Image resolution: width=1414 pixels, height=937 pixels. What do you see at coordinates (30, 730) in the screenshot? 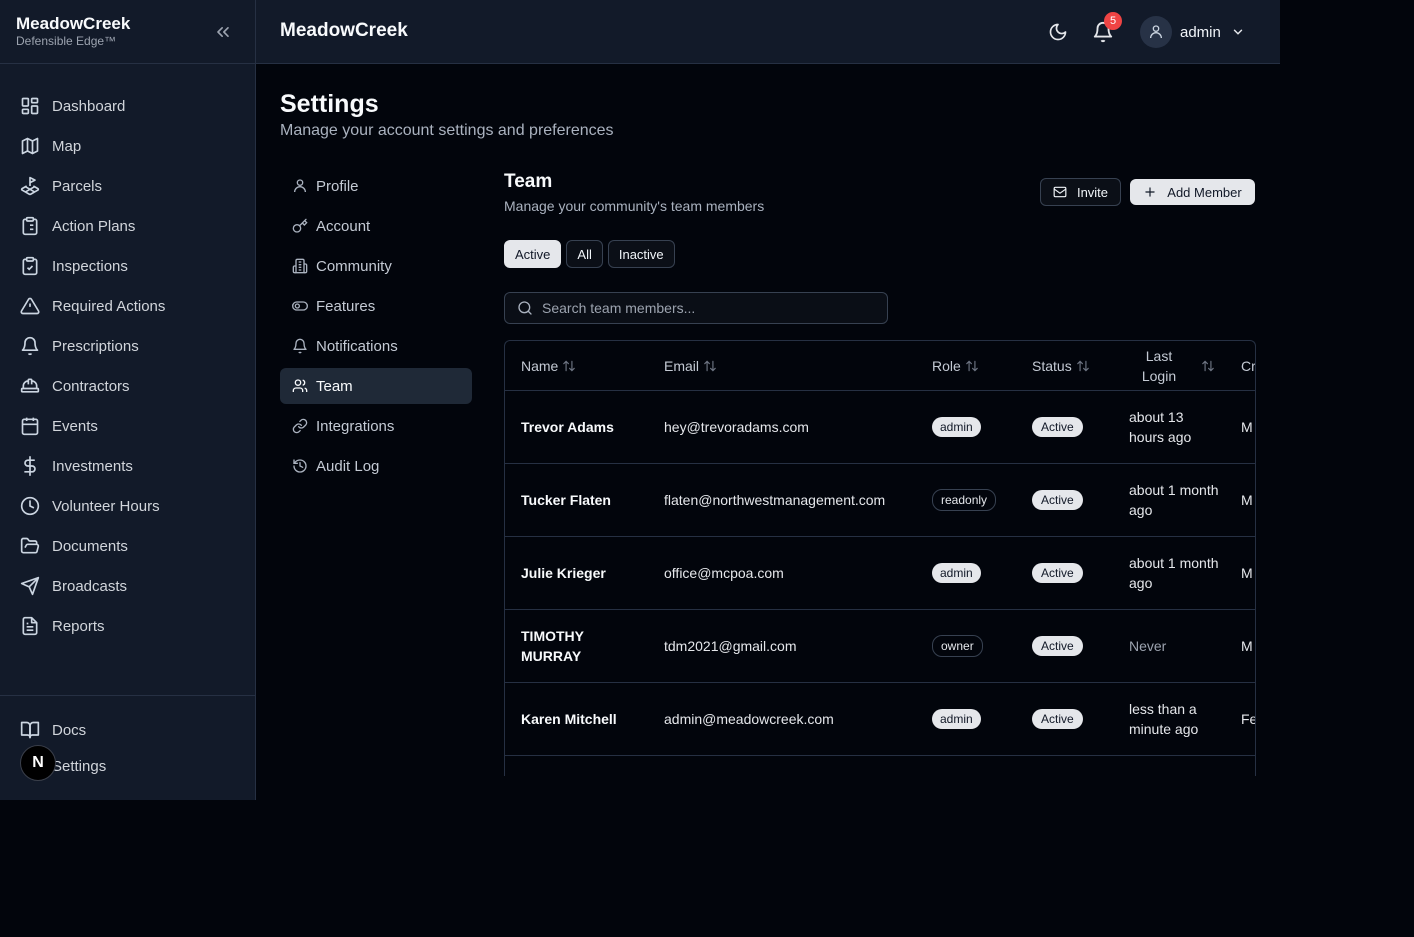
I see `book-open-icon` at bounding box center [30, 730].